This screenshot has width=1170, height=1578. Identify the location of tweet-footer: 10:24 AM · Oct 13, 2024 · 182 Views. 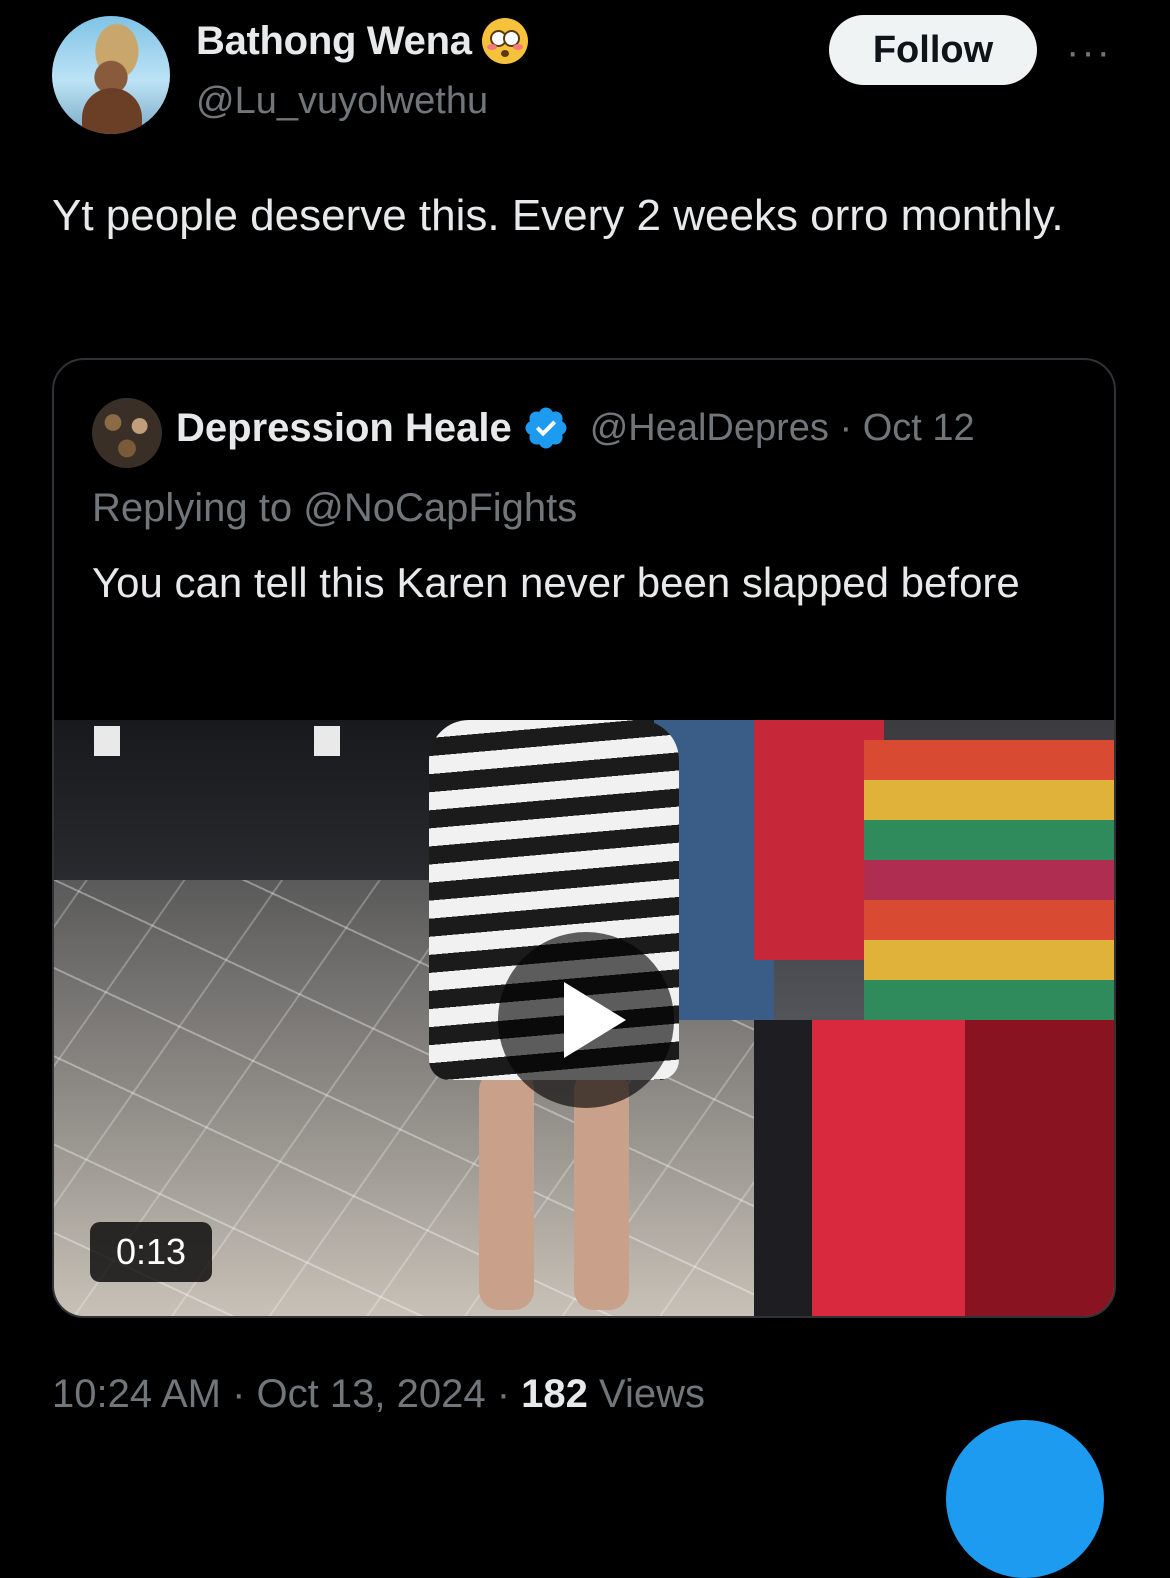
(378, 1394).